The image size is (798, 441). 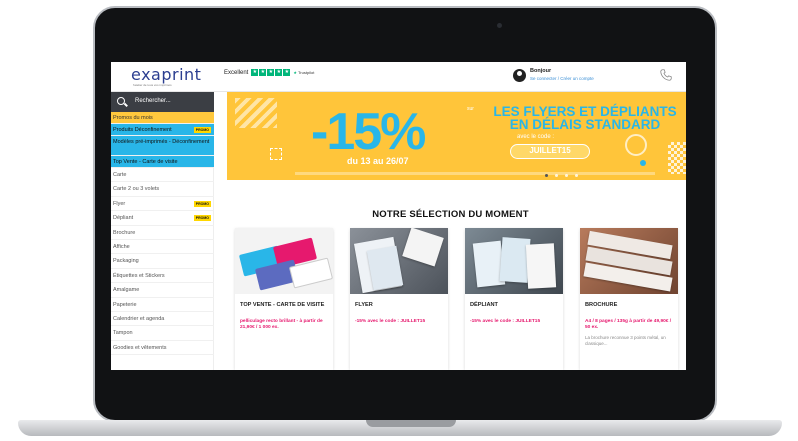 What do you see at coordinates (162, 118) in the screenshot?
I see `sidebar-item: Promos du mois` at bounding box center [162, 118].